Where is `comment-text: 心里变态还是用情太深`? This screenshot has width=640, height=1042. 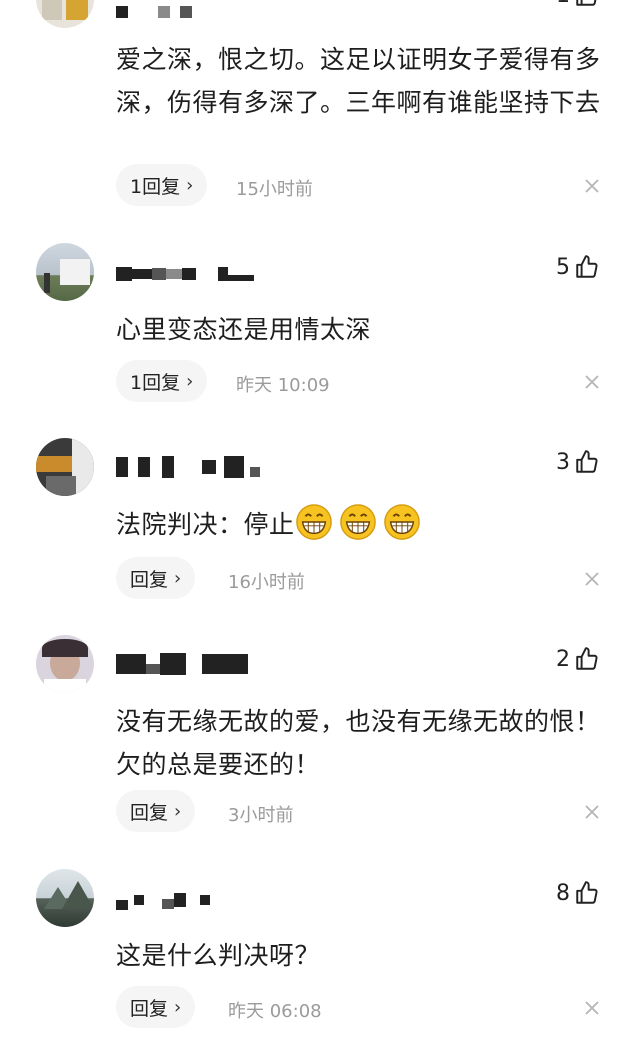 comment-text: 心里变态还是用情太深 is located at coordinates (244, 329).